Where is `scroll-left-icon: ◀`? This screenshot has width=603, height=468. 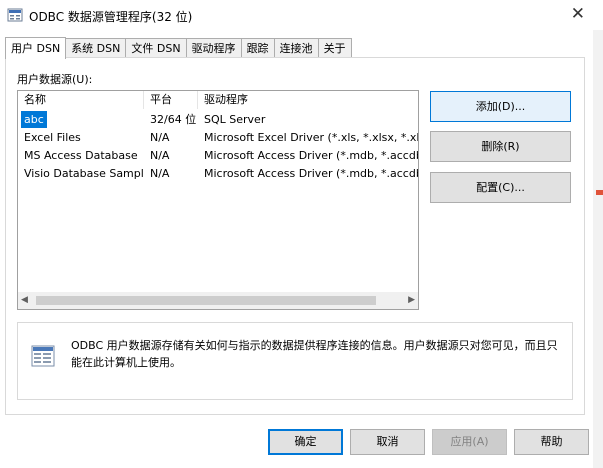 scroll-left-icon: ◀ is located at coordinates (24, 300).